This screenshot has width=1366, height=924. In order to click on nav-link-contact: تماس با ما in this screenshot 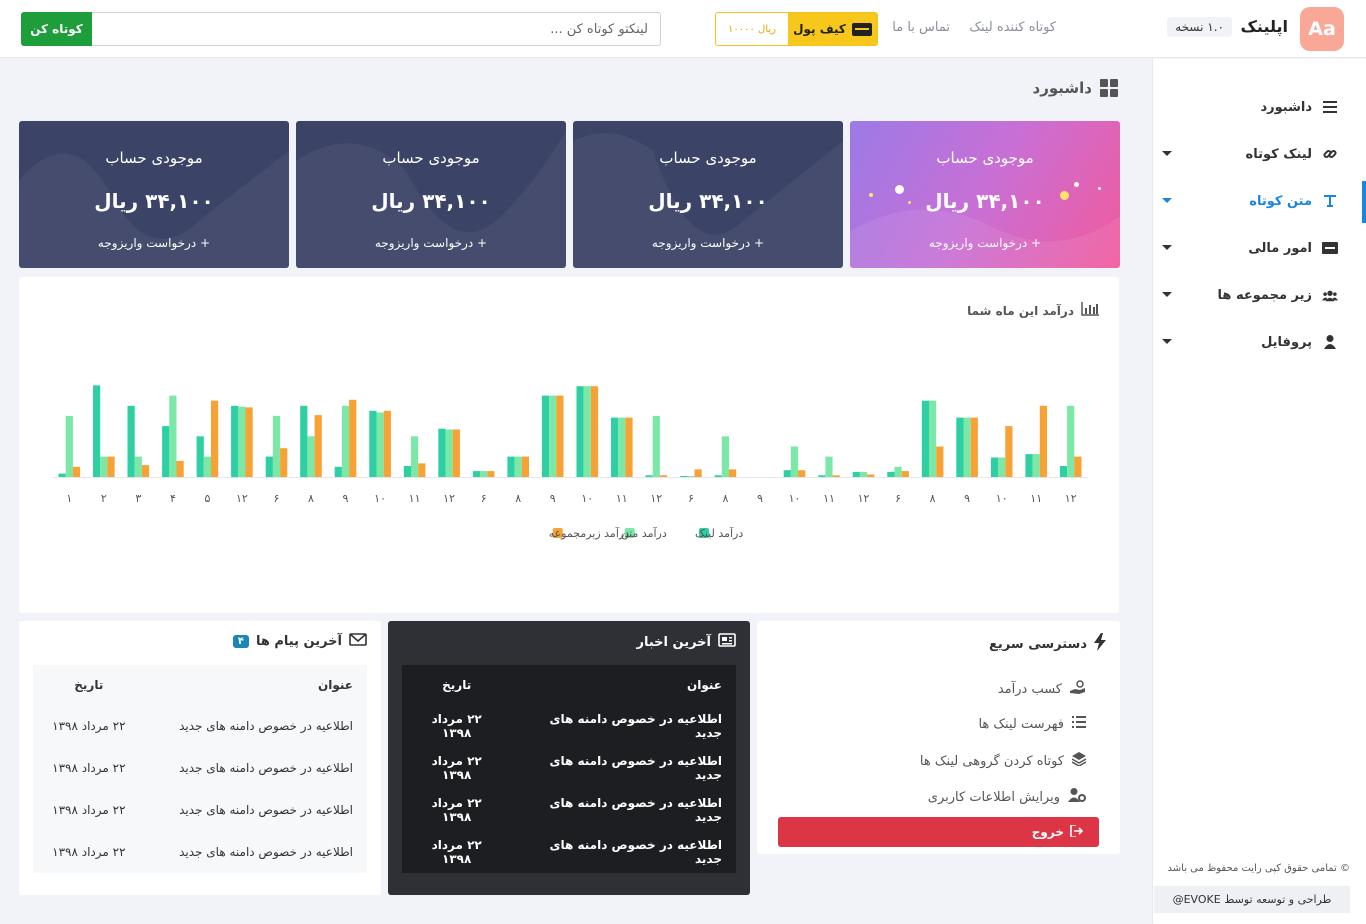, I will do `click(921, 27)`.